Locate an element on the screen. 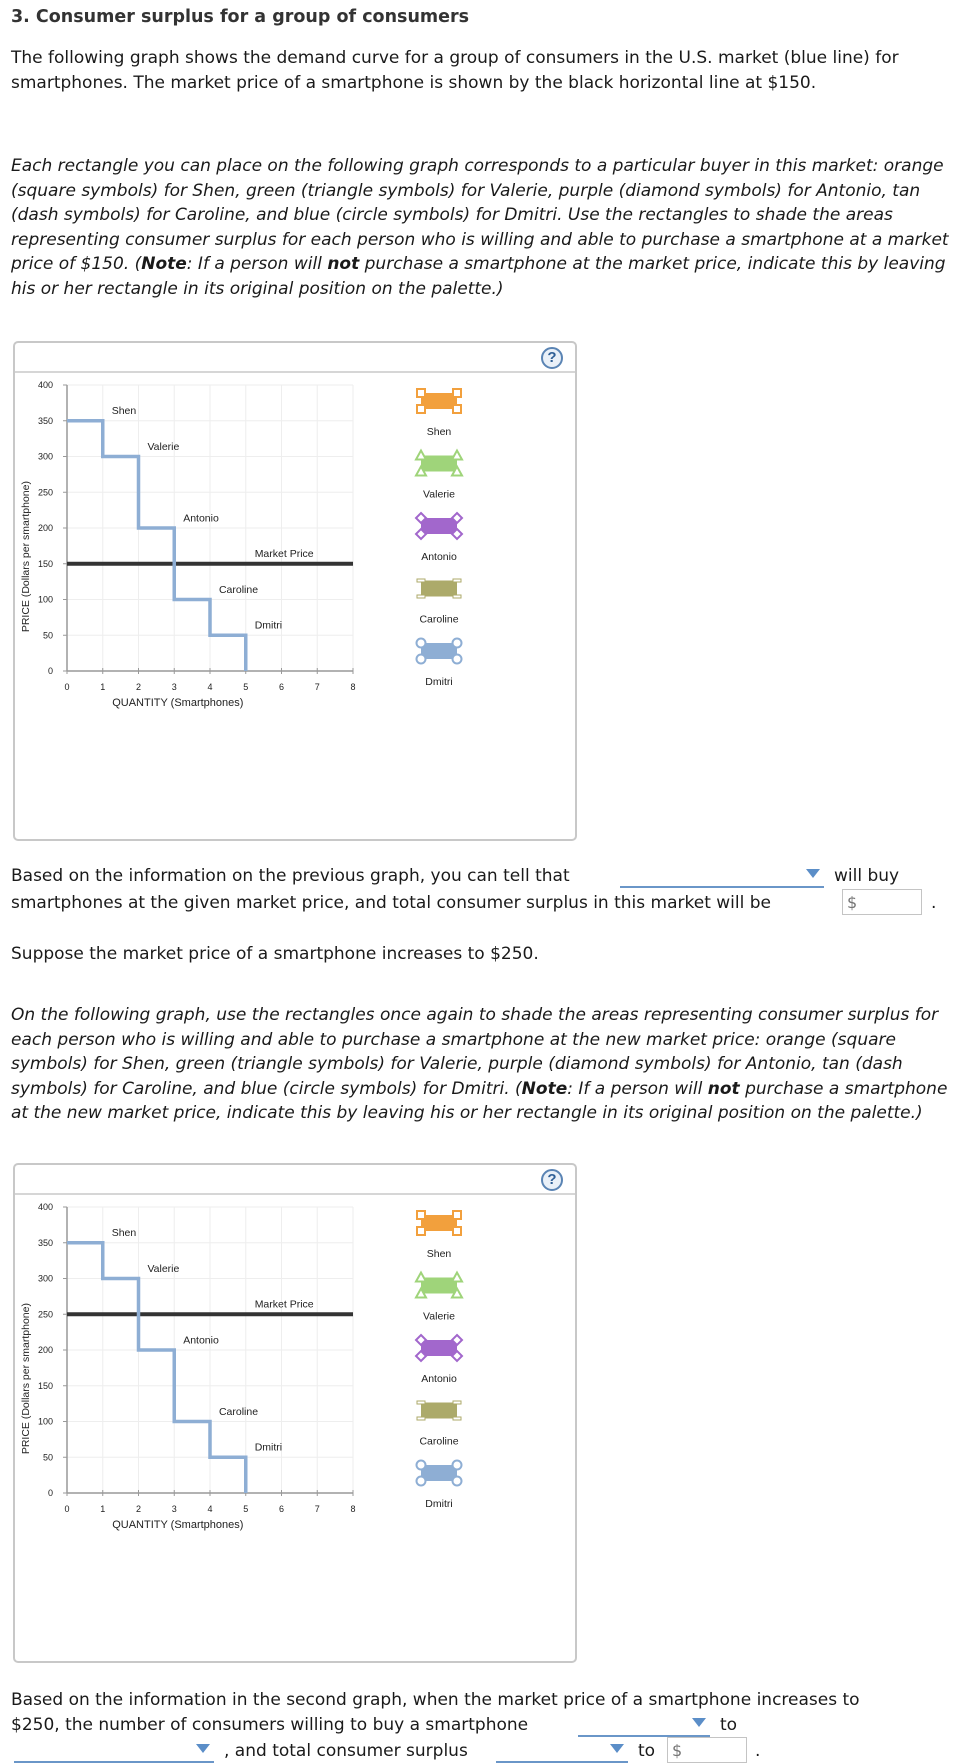 The image size is (972, 1763). x-tick-label: 8 is located at coordinates (352, 687).